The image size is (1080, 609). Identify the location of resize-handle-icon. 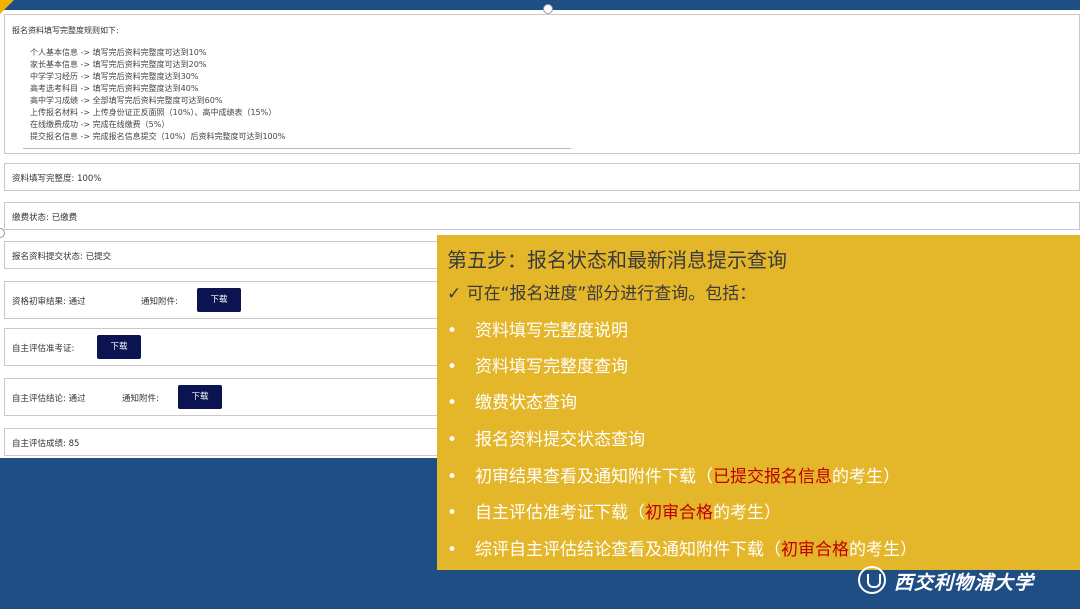
(548, 9).